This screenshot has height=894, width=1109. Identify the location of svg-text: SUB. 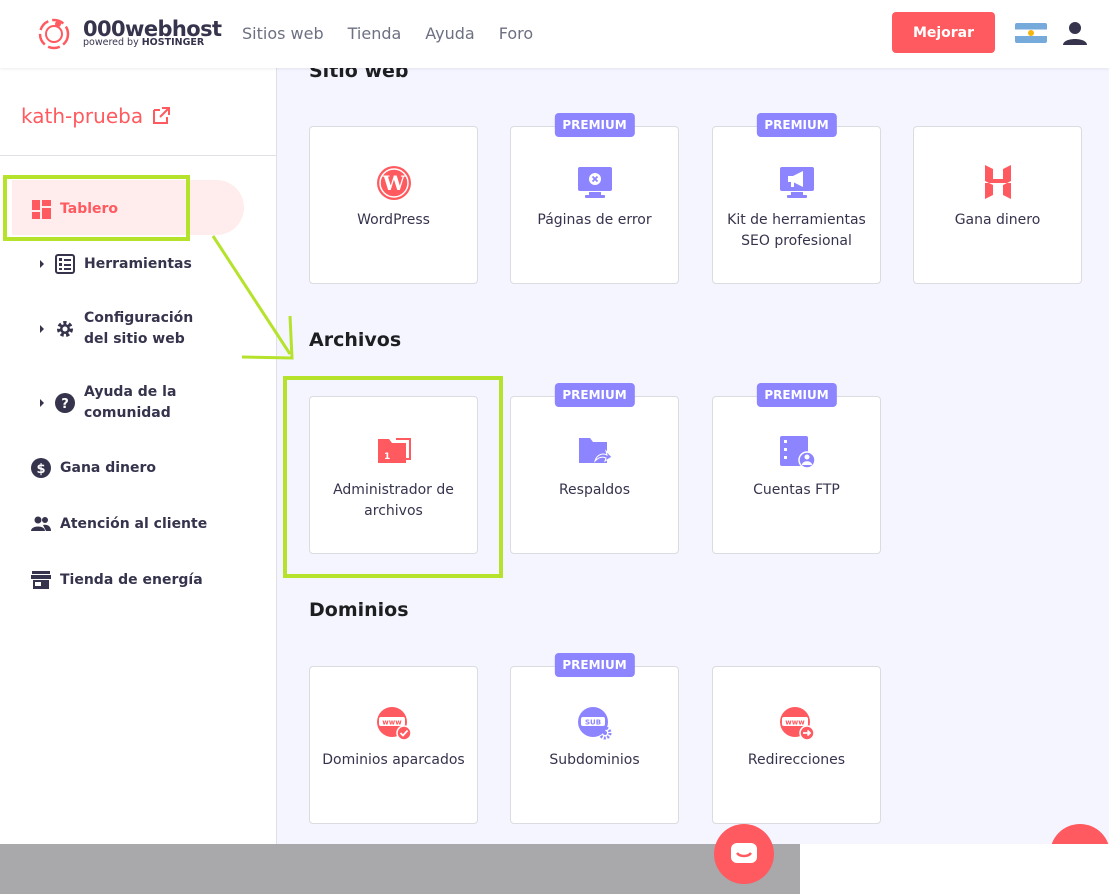
(592, 723).